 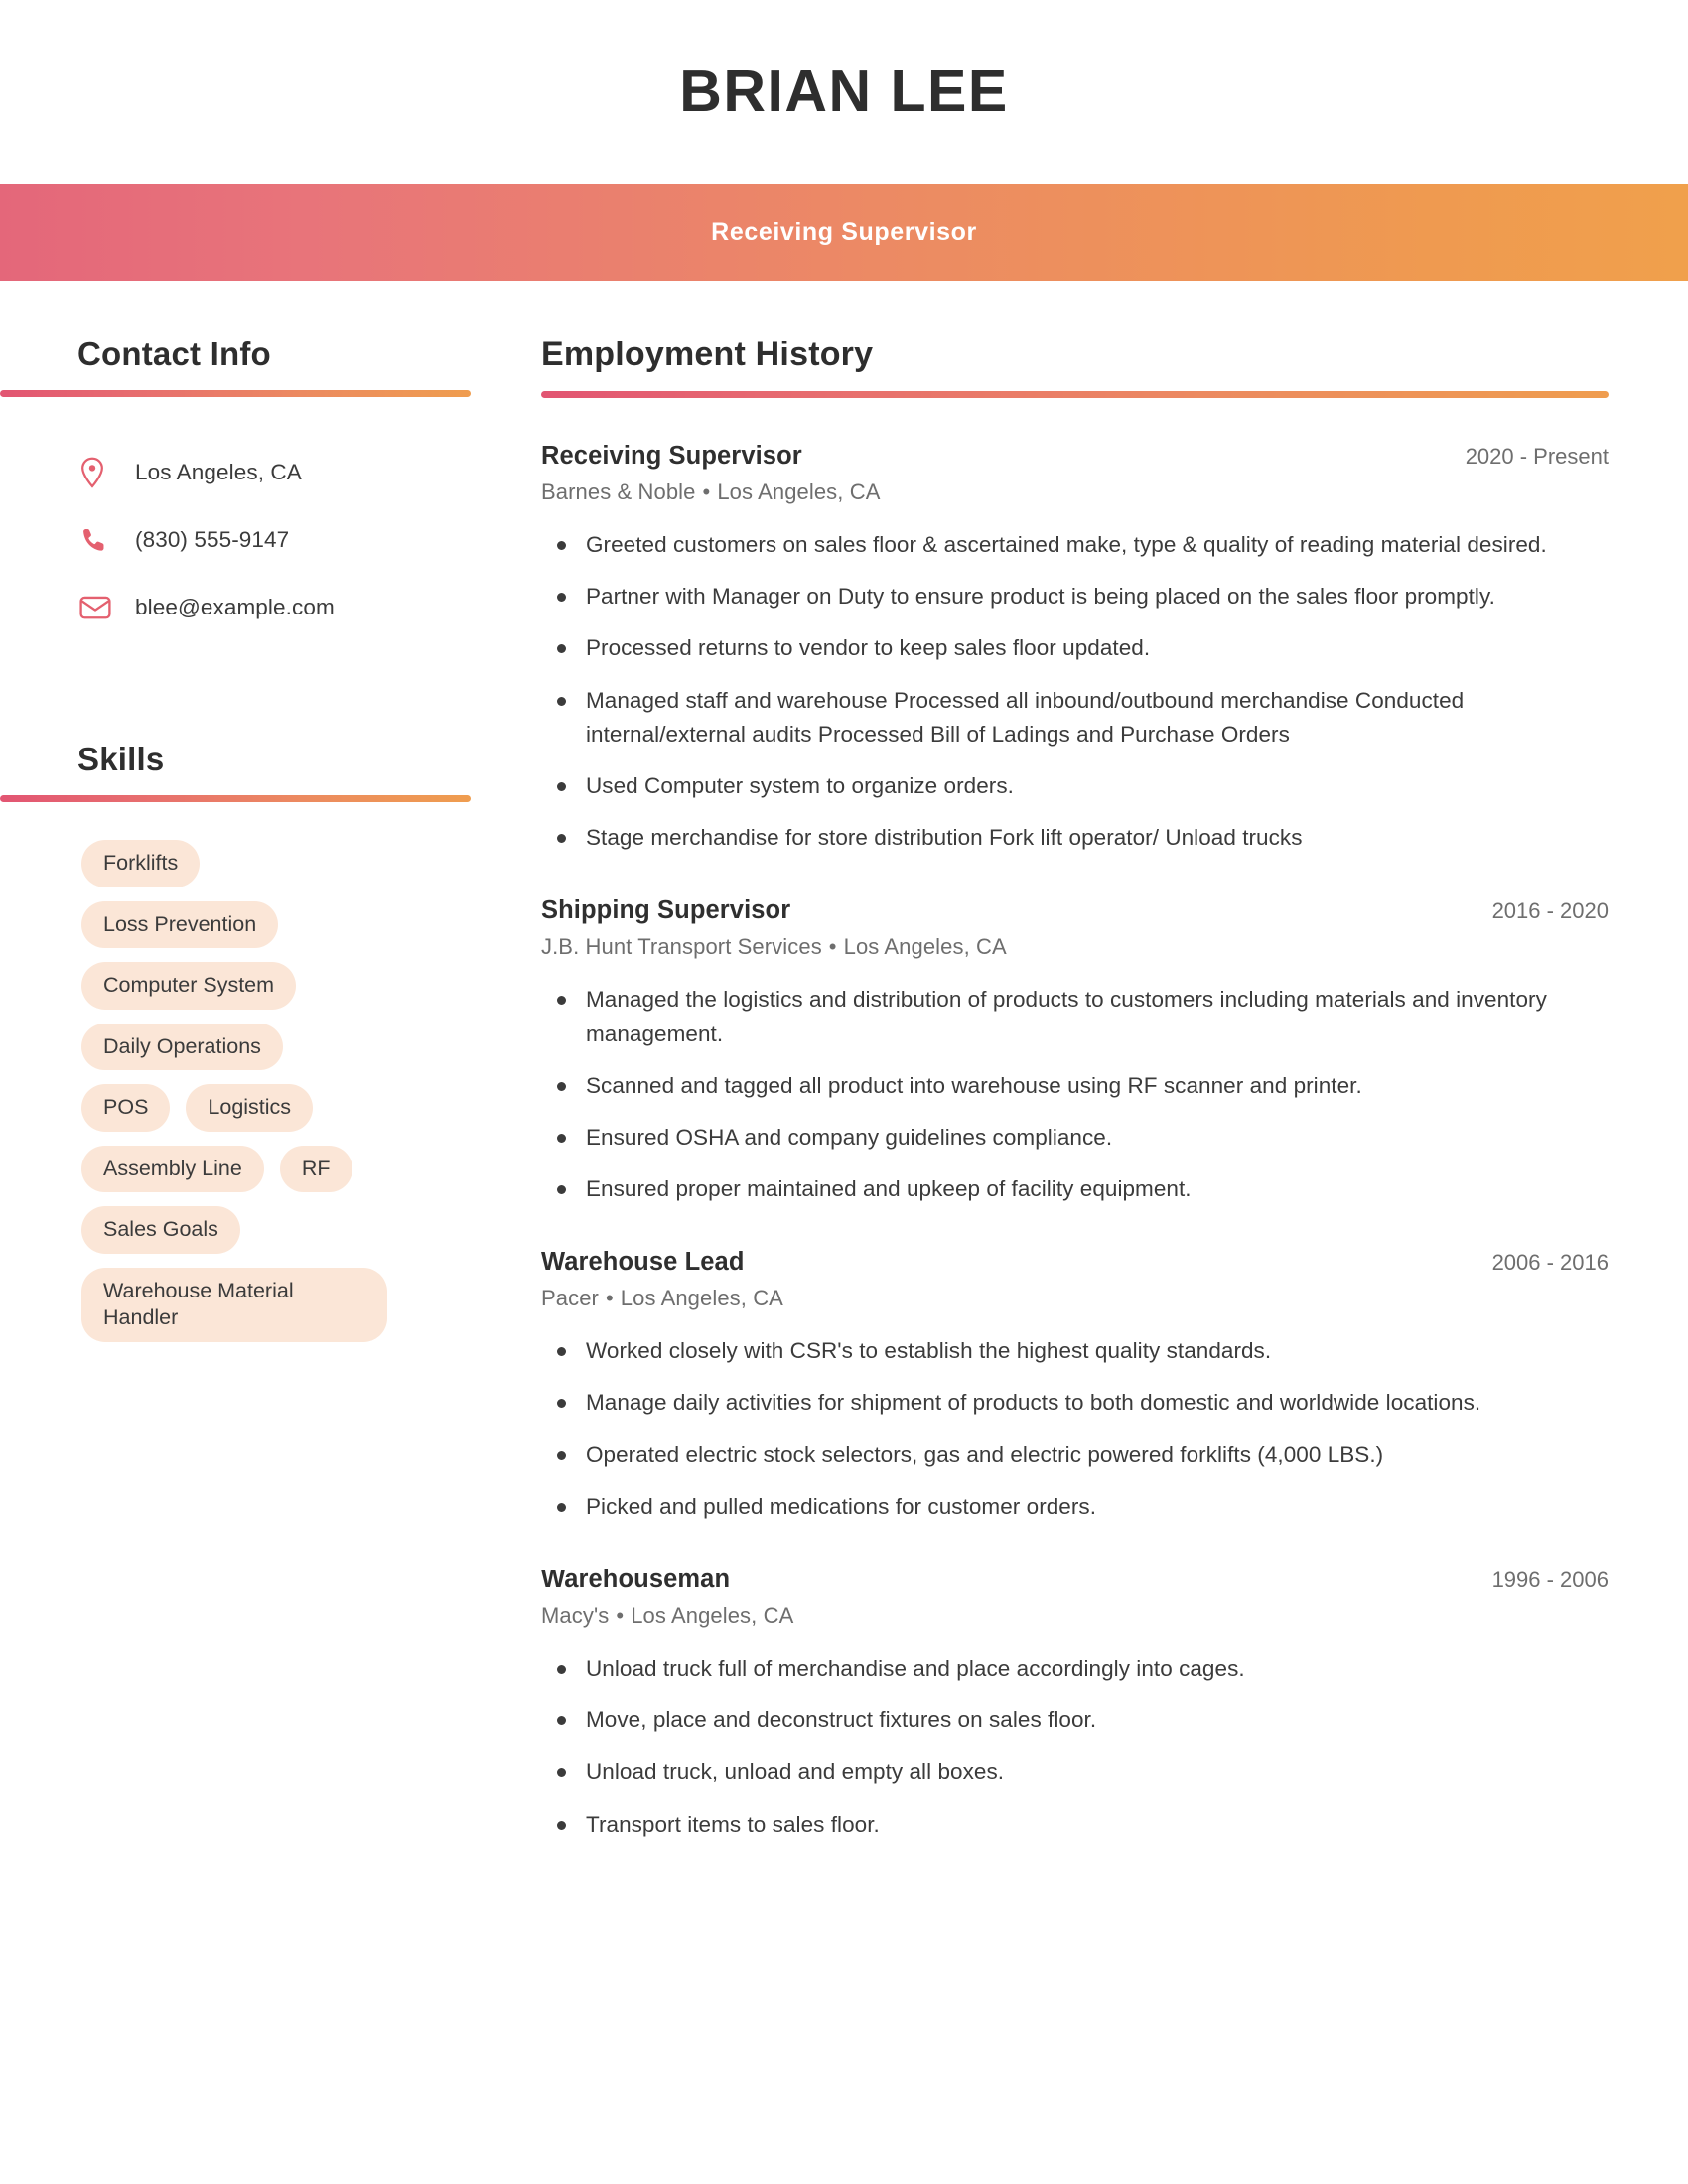 What do you see at coordinates (681, 947) in the screenshot?
I see `job-company: J.B. Hunt Transport Services` at bounding box center [681, 947].